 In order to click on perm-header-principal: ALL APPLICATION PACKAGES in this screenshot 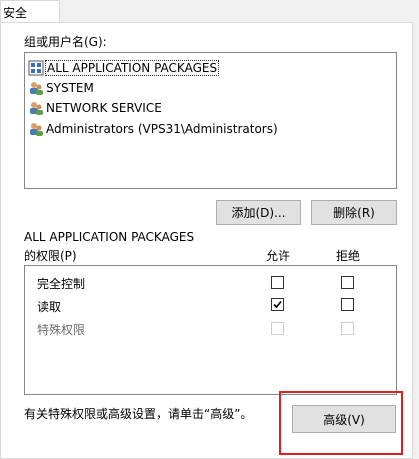, I will do `click(109, 237)`.